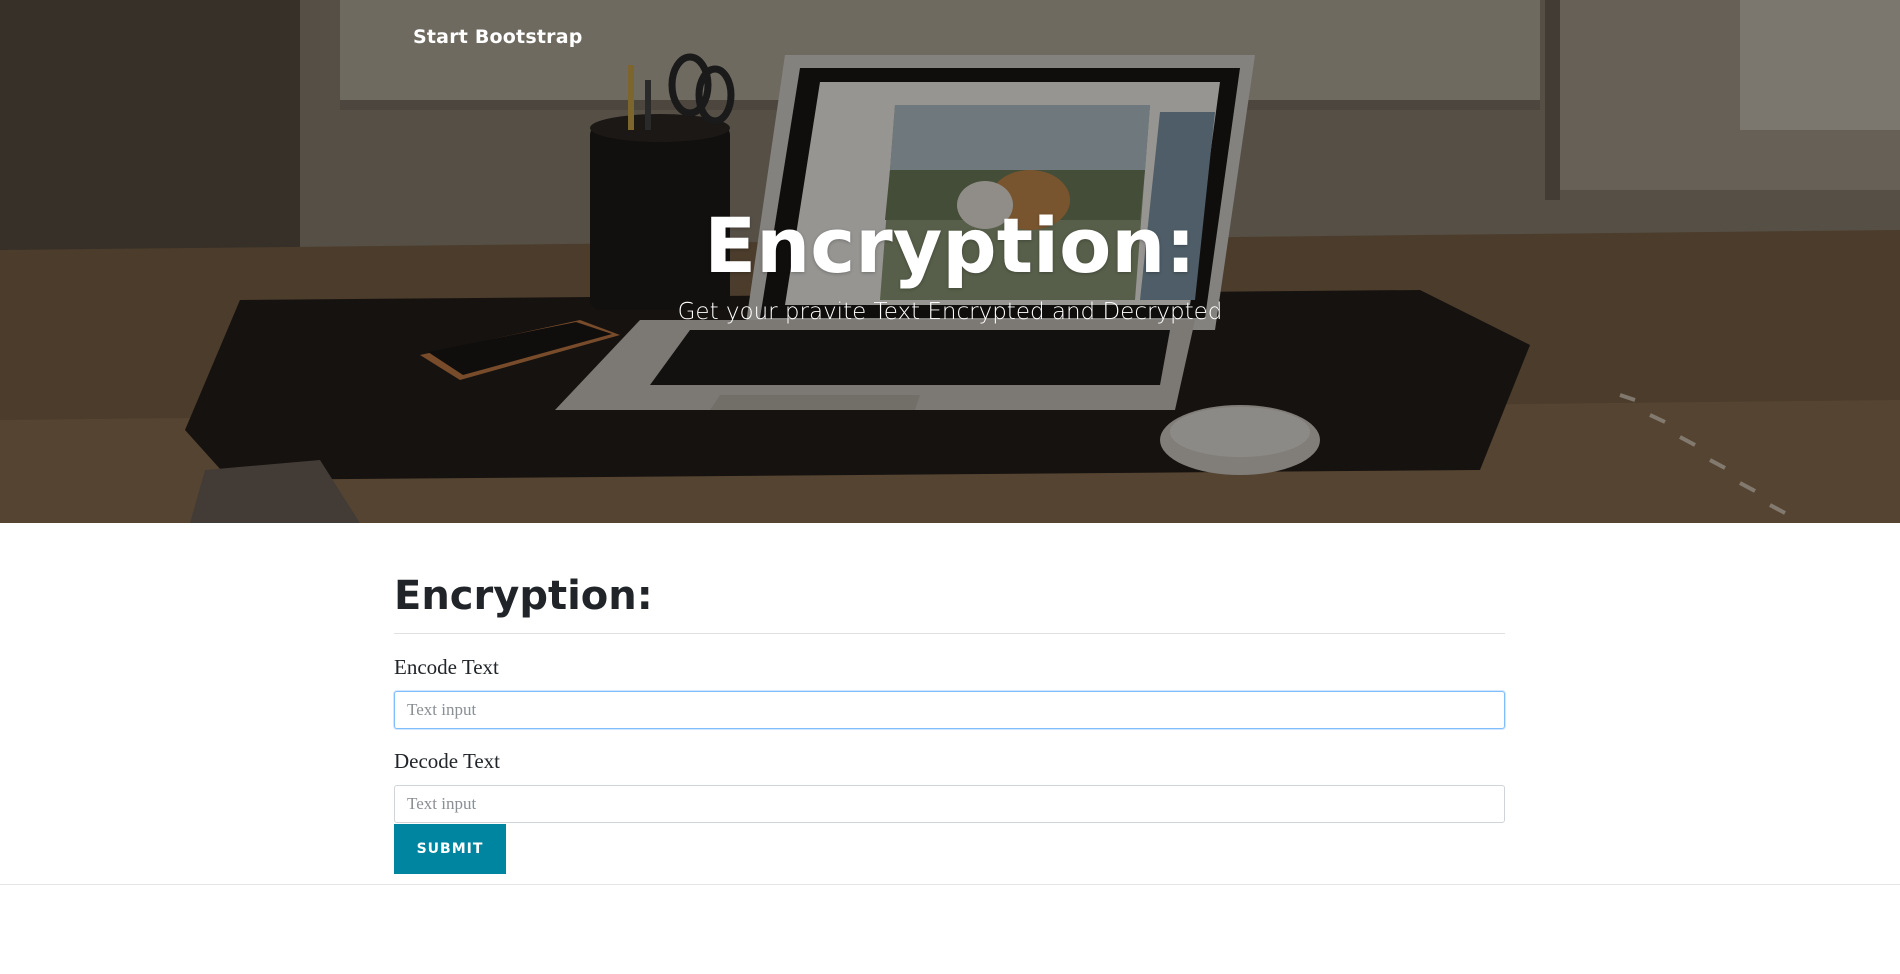 The width and height of the screenshot is (1900, 974). I want to click on encode-text-input, so click(949, 710).